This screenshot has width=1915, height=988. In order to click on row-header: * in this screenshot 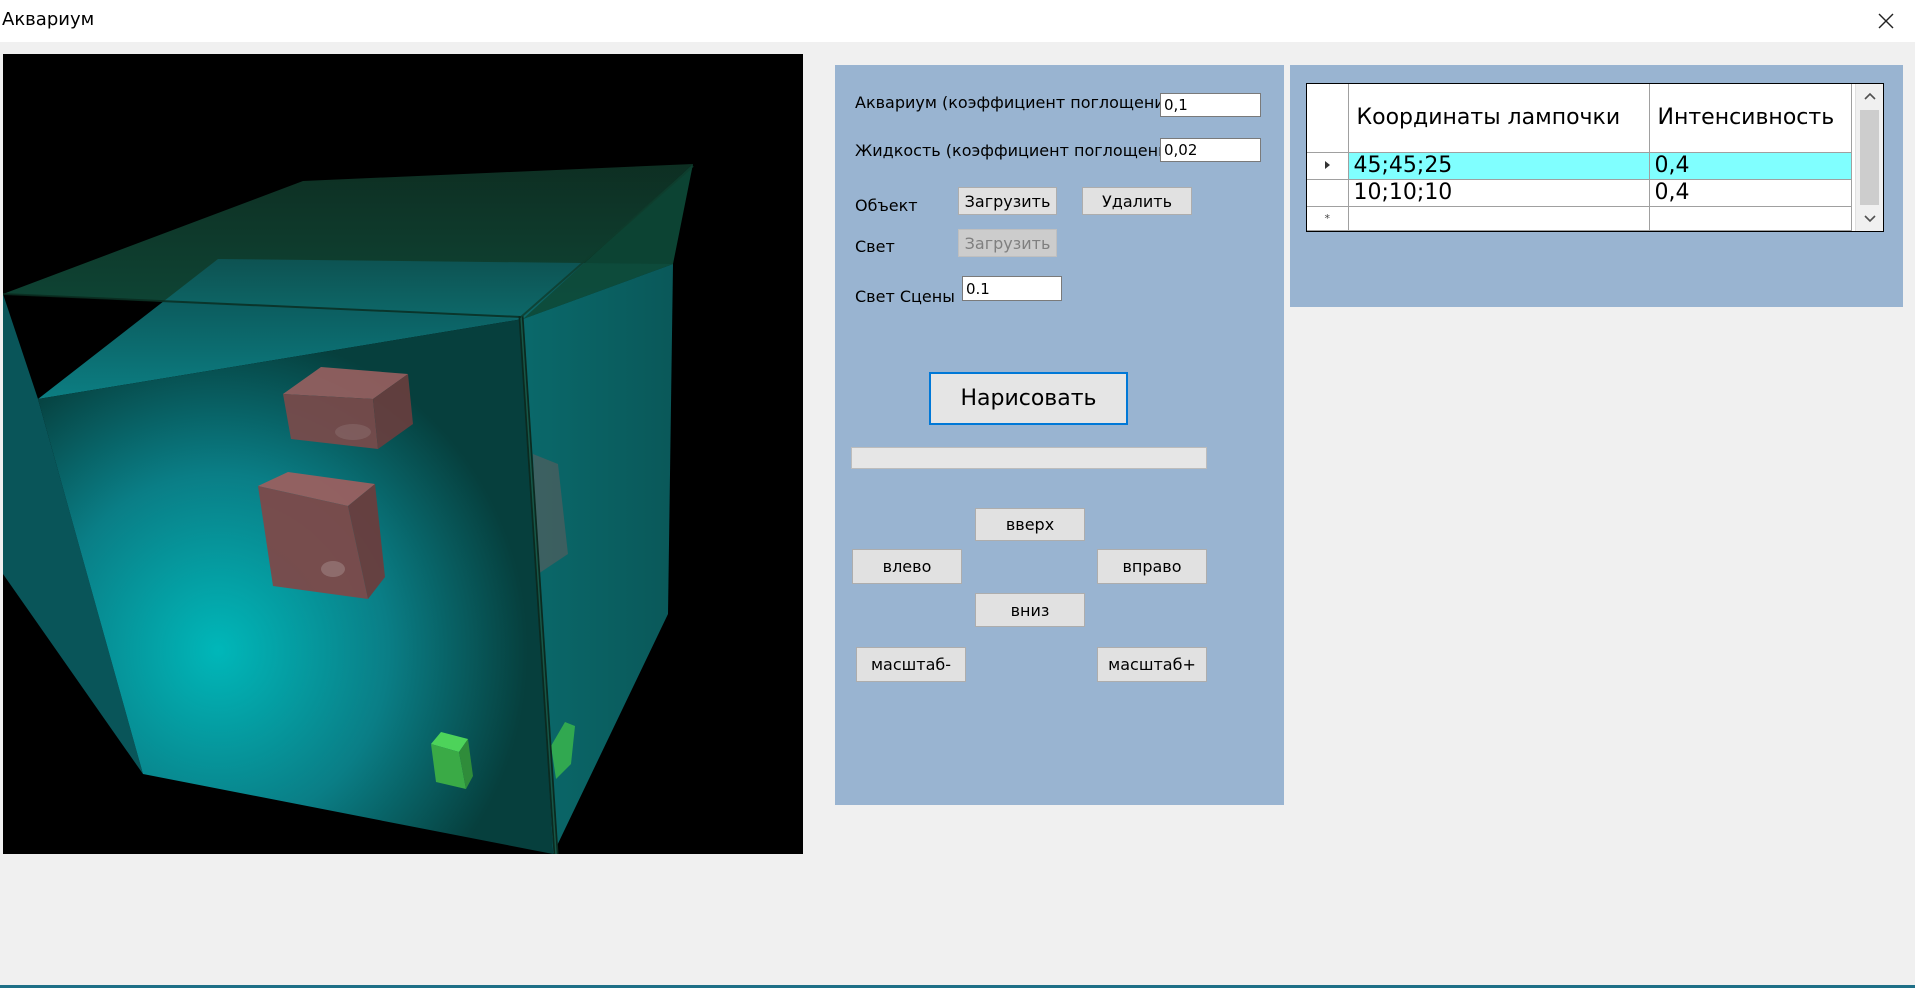, I will do `click(1328, 218)`.